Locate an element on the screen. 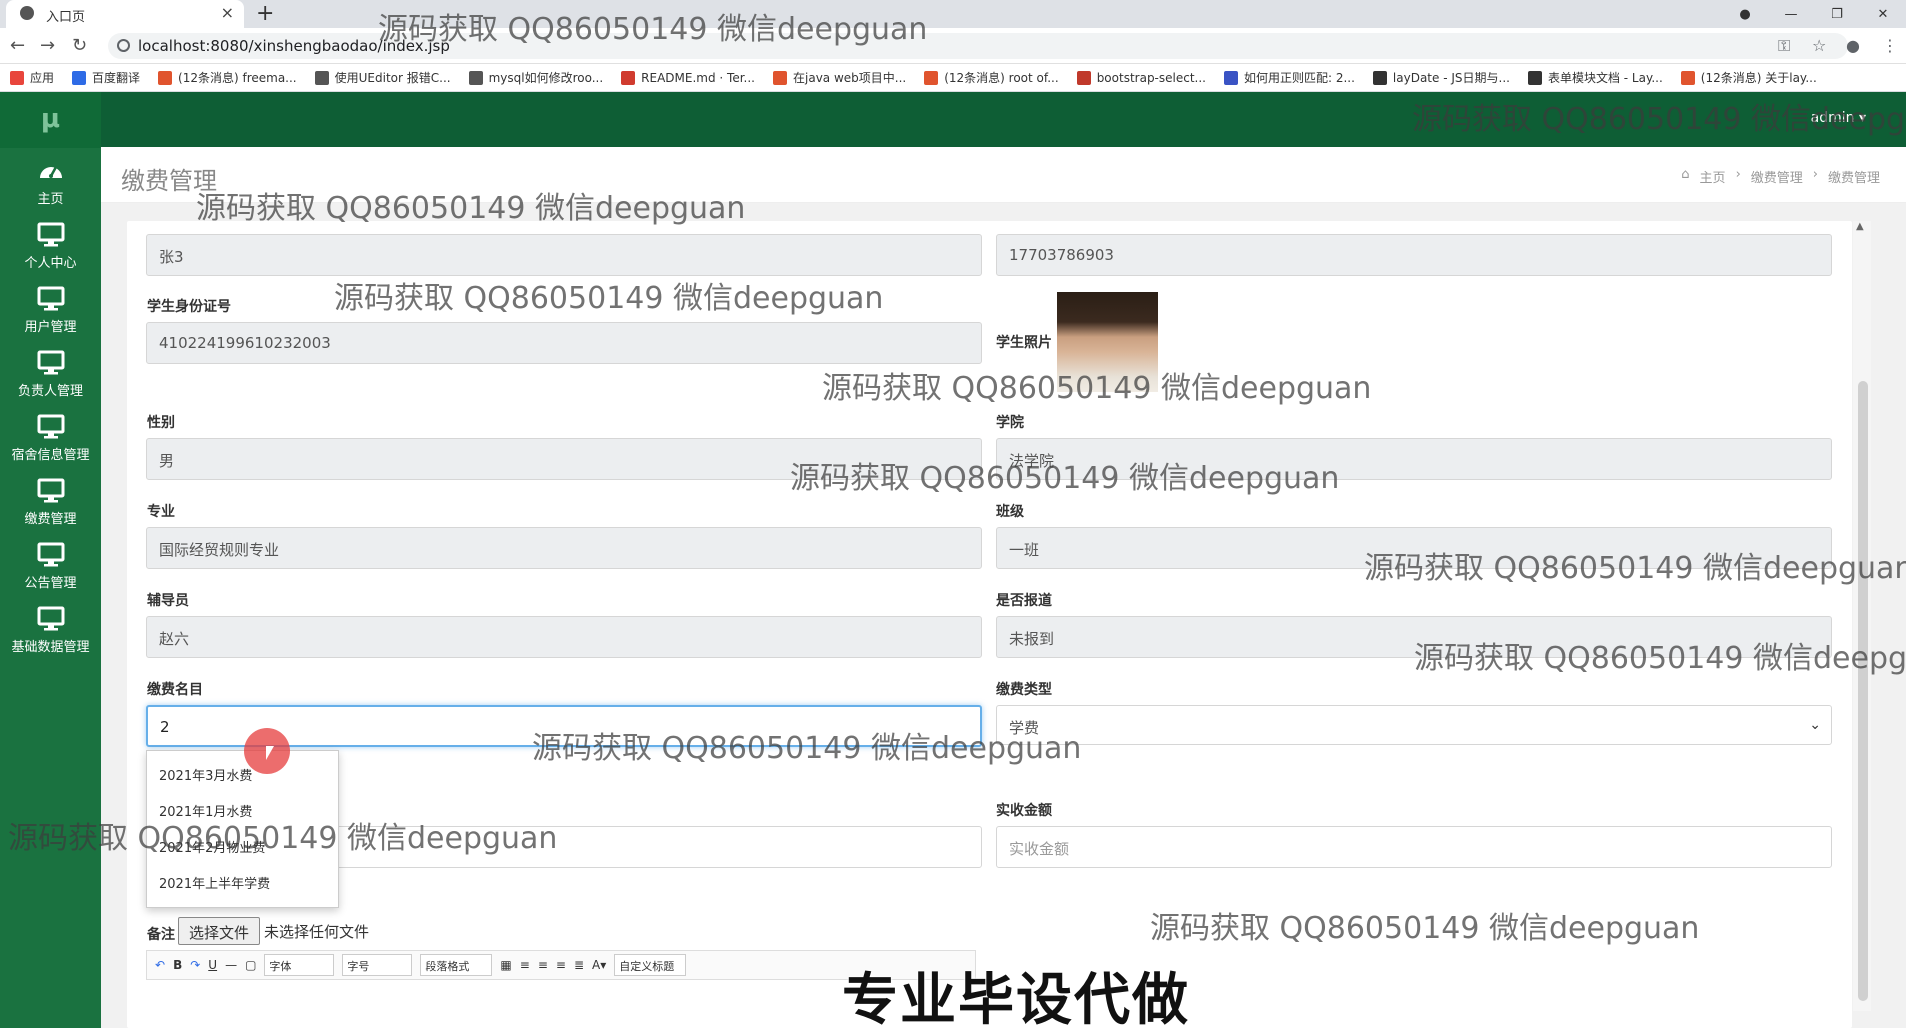 Image resolution: width=1906 pixels, height=1036 pixels. bookmark-item: 应用 is located at coordinates (32, 77).